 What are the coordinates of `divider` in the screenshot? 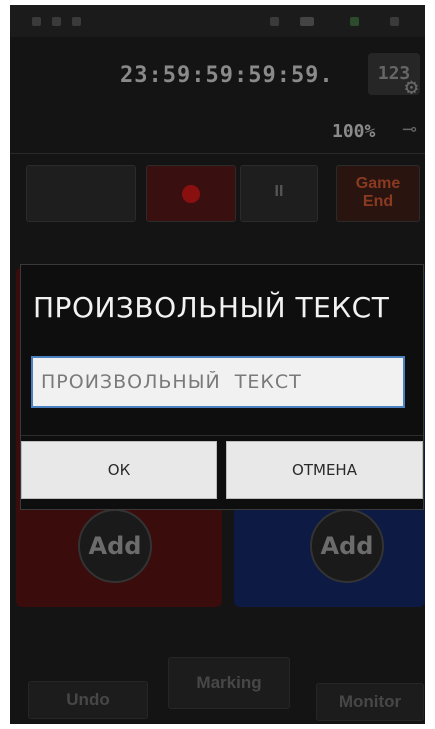 It's located at (217, 153).